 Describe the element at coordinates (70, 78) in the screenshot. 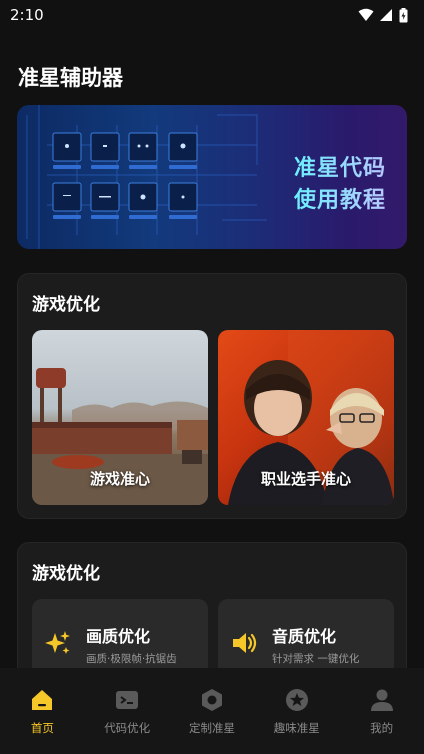

I see `app-title: 准星辅助器` at that location.